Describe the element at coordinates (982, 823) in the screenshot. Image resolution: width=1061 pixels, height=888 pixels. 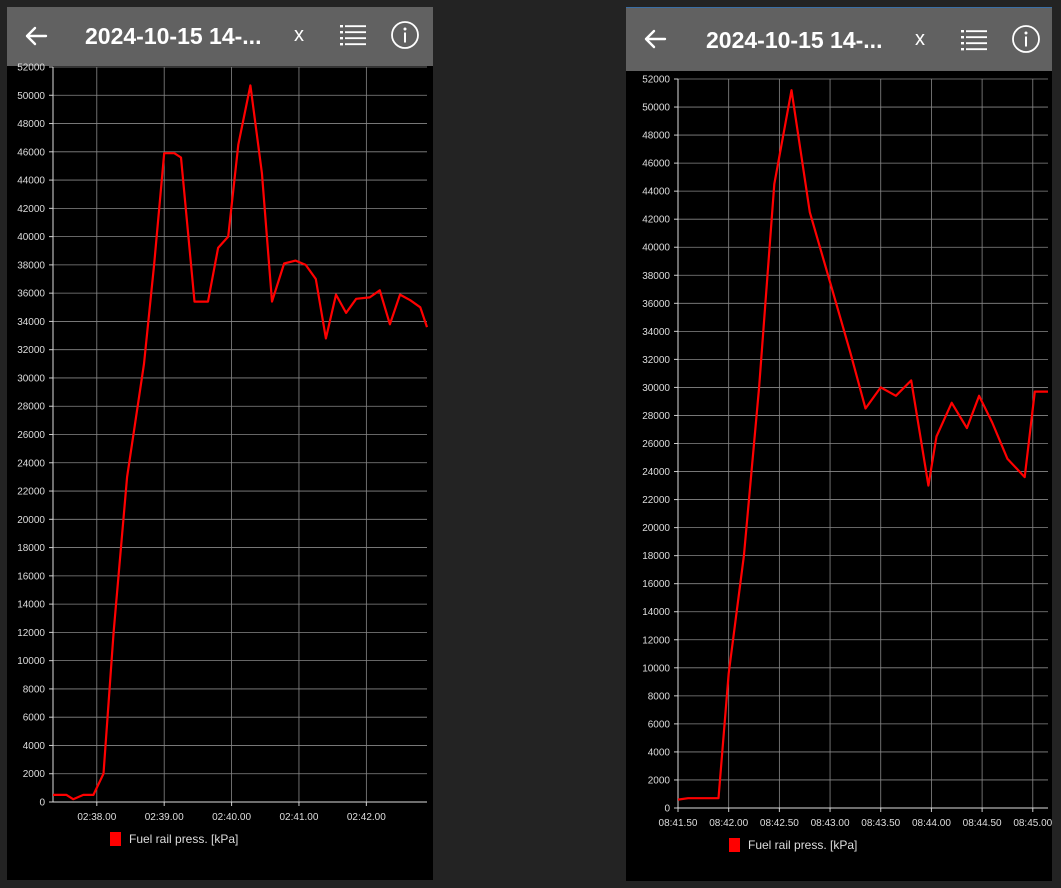
I see `x-tick-label: 08:44.50` at that location.